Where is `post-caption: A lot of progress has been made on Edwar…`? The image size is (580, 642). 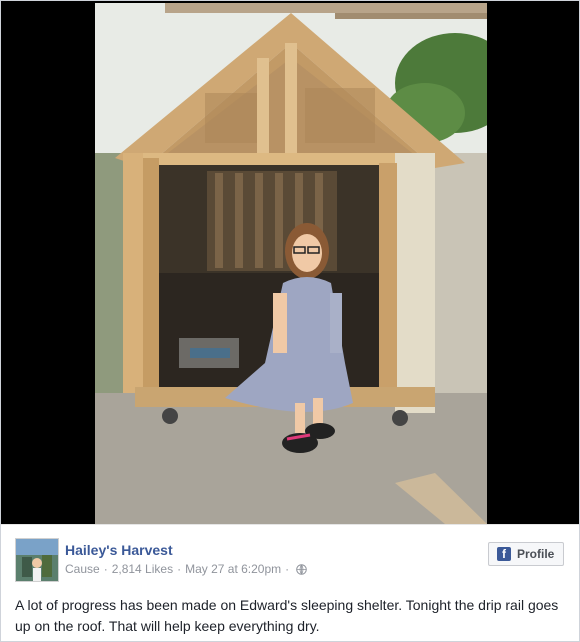 post-caption: A lot of progress has been made on Edwar… is located at coordinates (287, 615).